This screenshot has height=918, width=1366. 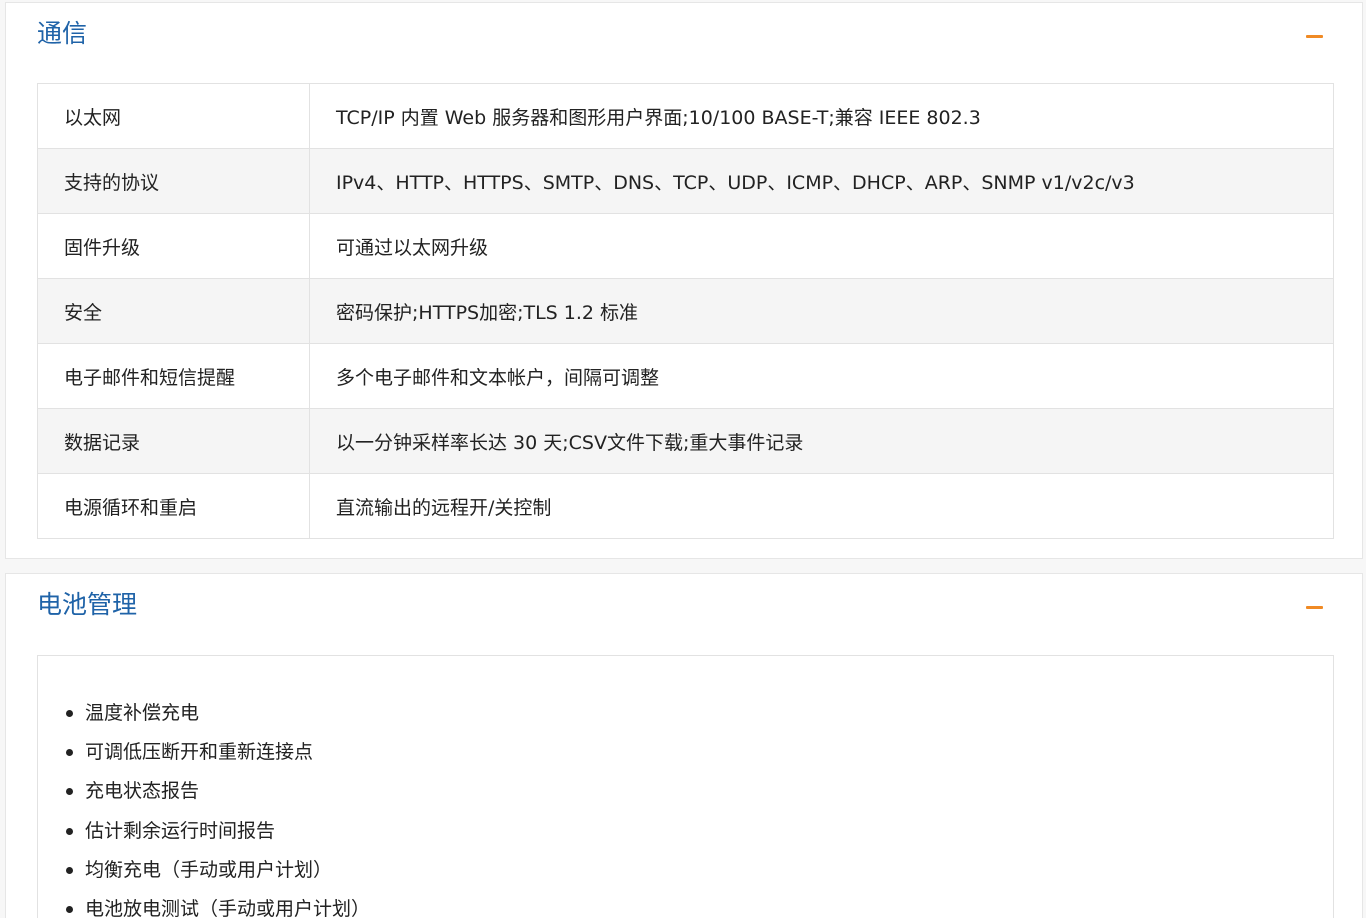 I want to click on list-item: 电池放电测试（手动或用户计划）, so click(x=217, y=904).